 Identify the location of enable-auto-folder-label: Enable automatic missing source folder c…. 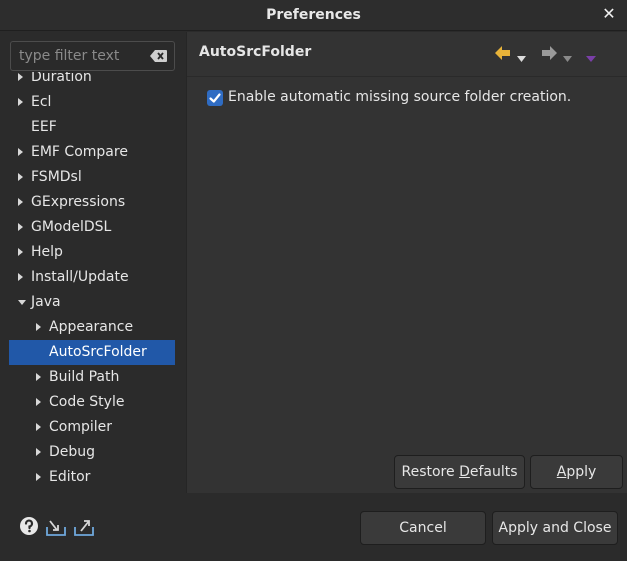
(400, 97).